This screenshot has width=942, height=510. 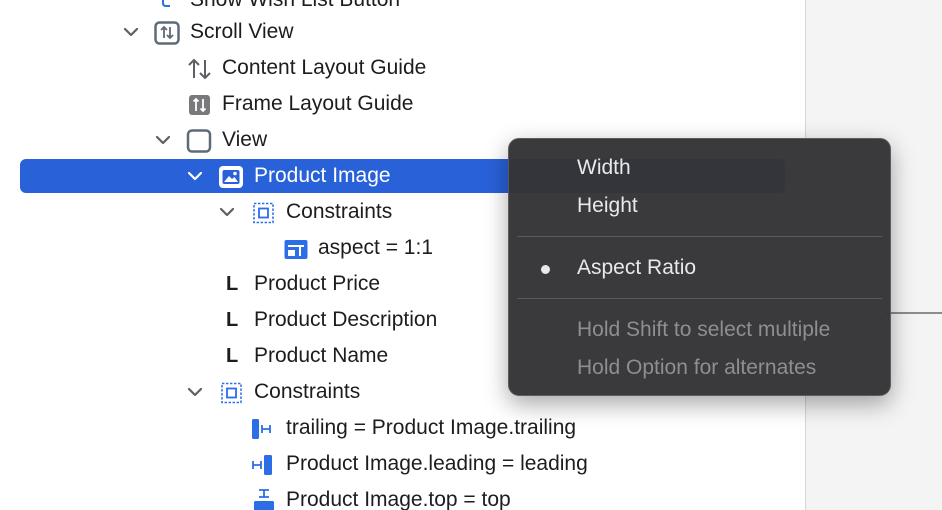 What do you see at coordinates (322, 175) in the screenshot?
I see `outline-row-label: Product Image` at bounding box center [322, 175].